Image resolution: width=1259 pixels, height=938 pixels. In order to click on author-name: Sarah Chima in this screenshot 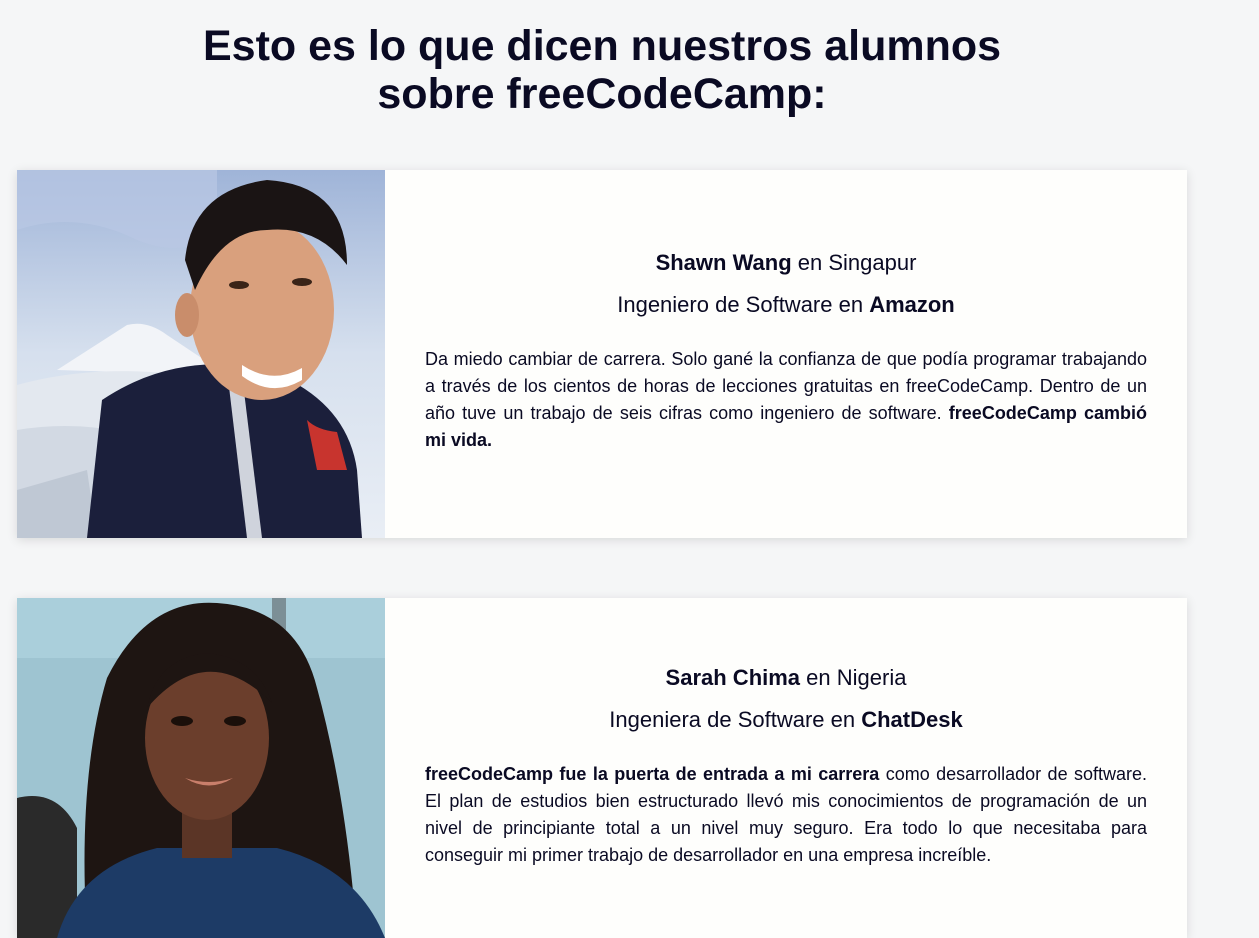, I will do `click(733, 677)`.